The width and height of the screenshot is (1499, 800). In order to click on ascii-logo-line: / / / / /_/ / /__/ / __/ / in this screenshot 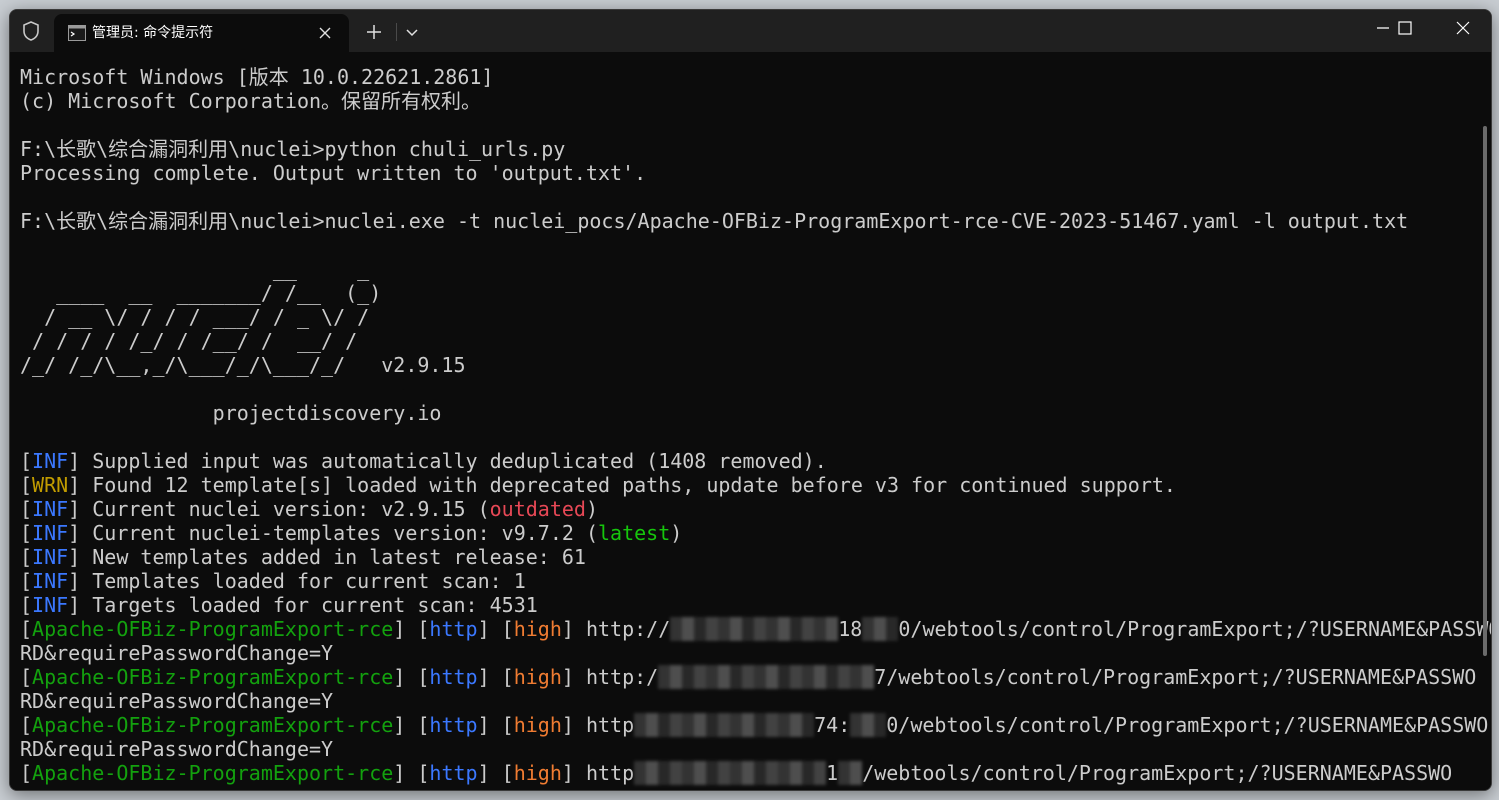, I will do `click(189, 341)`.